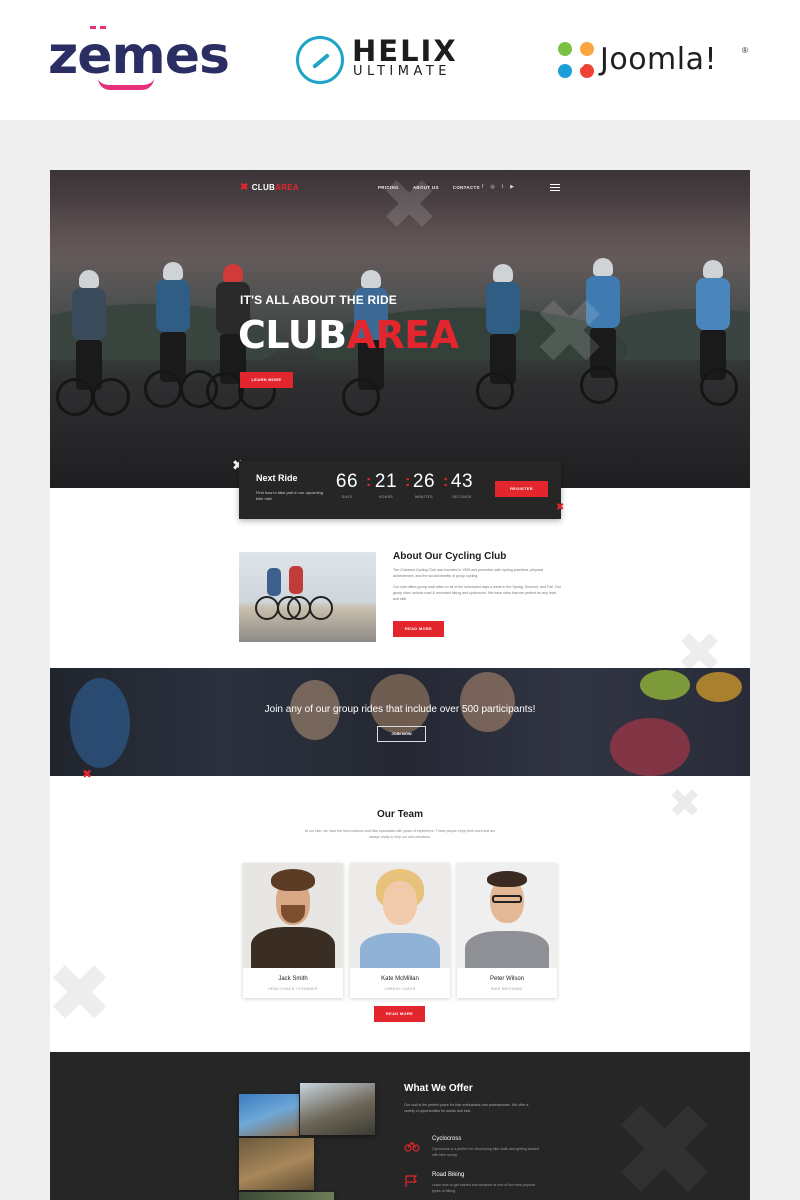 Image resolution: width=800 pixels, height=1200 pixels. What do you see at coordinates (521, 489) in the screenshot?
I see `register-button: REGISTER` at bounding box center [521, 489].